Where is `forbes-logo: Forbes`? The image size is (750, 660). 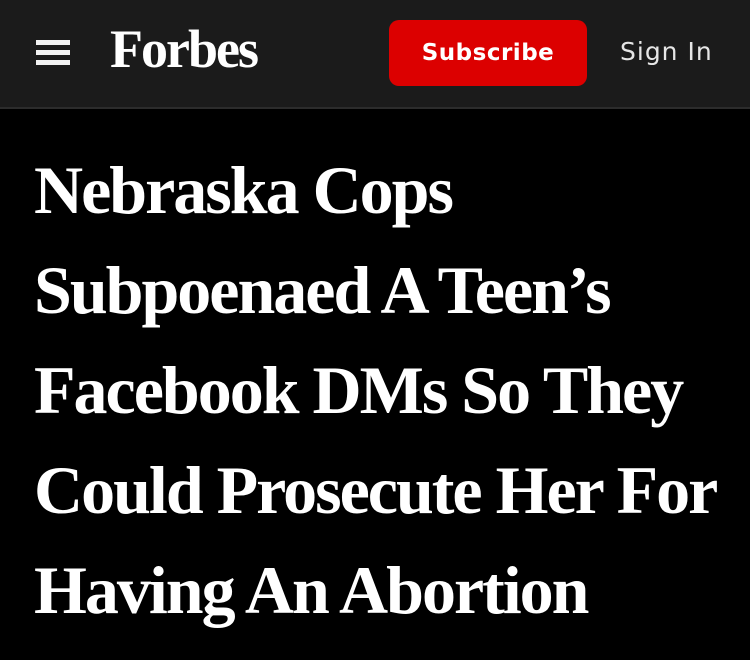
forbes-logo: Forbes is located at coordinates (184, 49).